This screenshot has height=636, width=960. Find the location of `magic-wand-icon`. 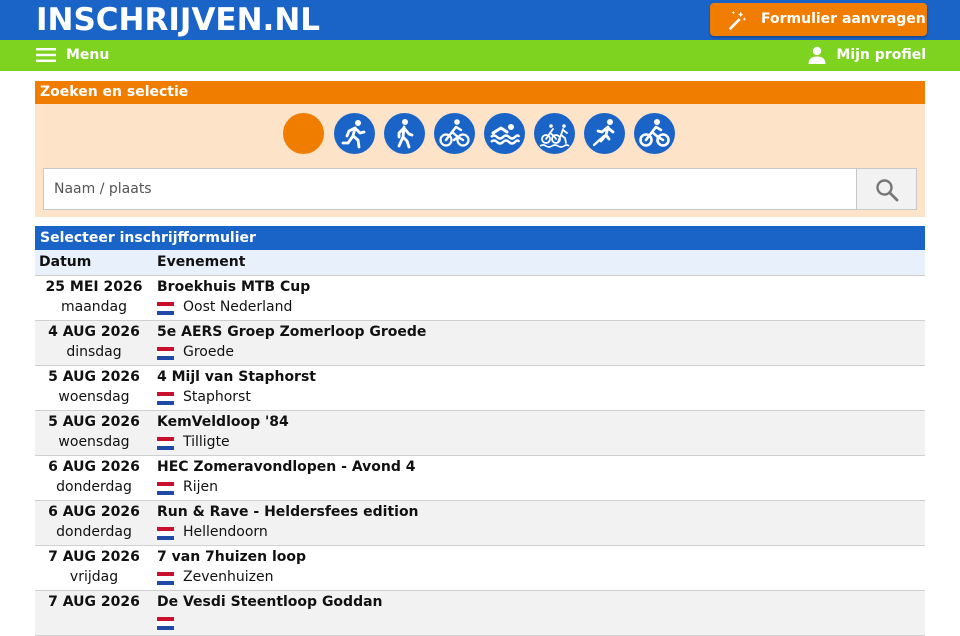

magic-wand-icon is located at coordinates (737, 20).